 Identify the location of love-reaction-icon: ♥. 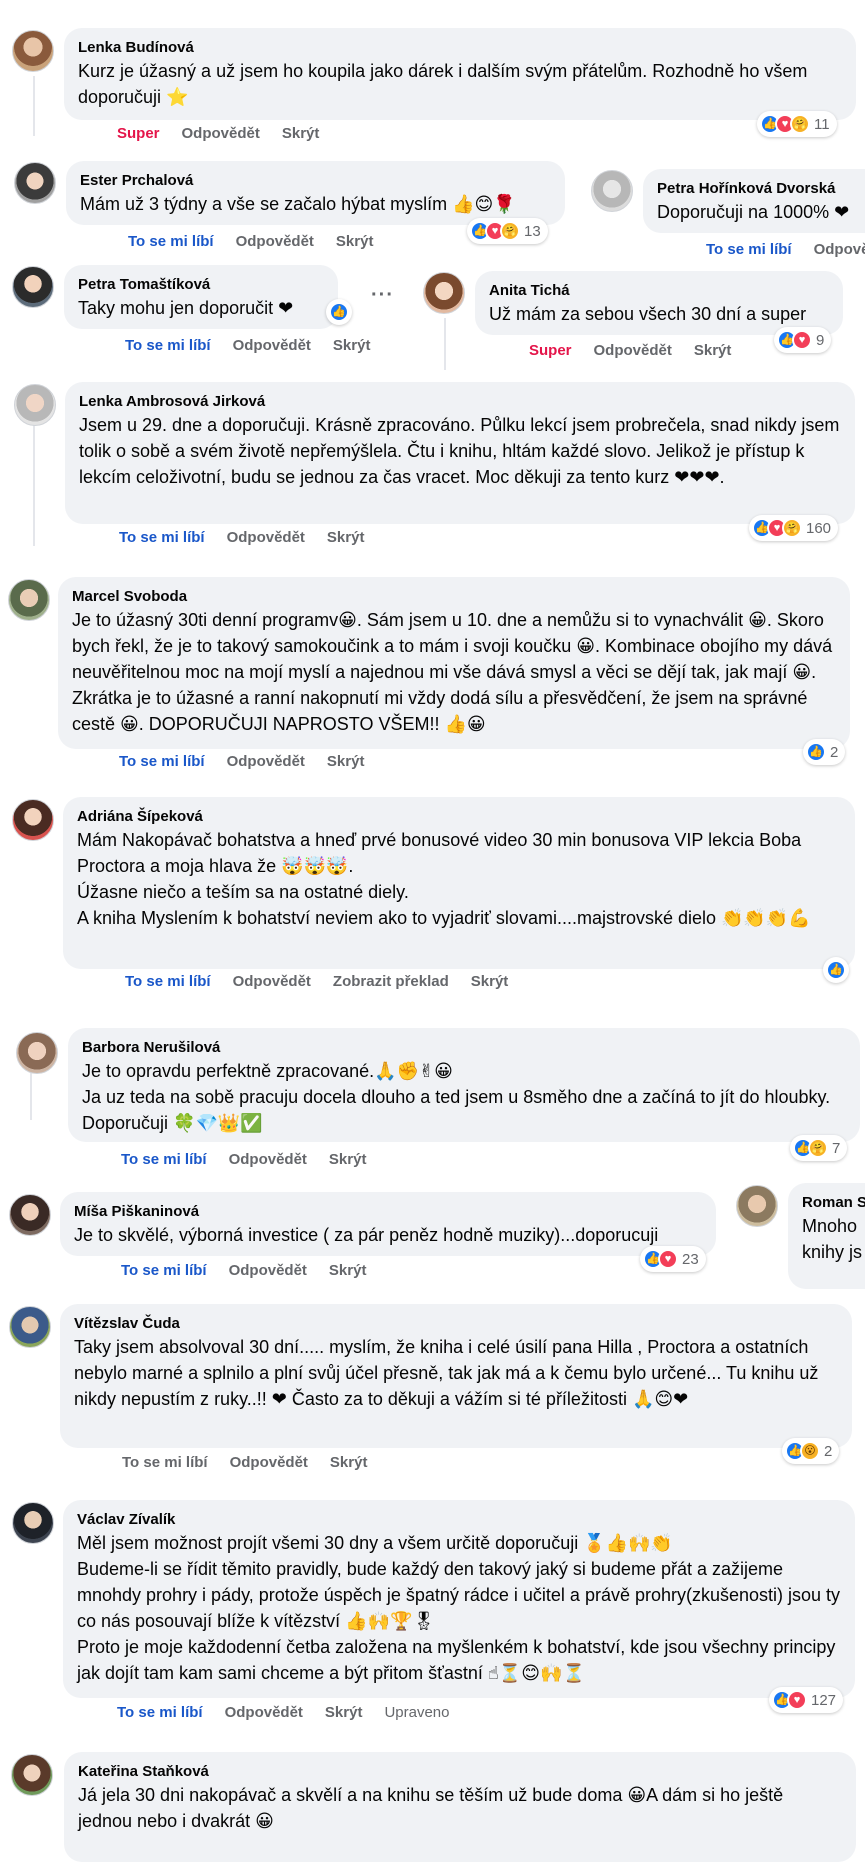
(802, 340).